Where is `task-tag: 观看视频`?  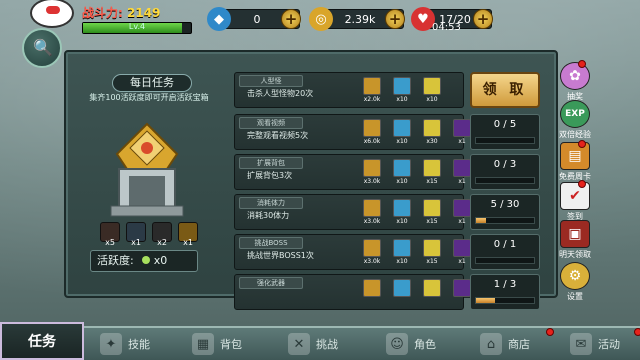 task-tag: 观看视频 is located at coordinates (271, 123).